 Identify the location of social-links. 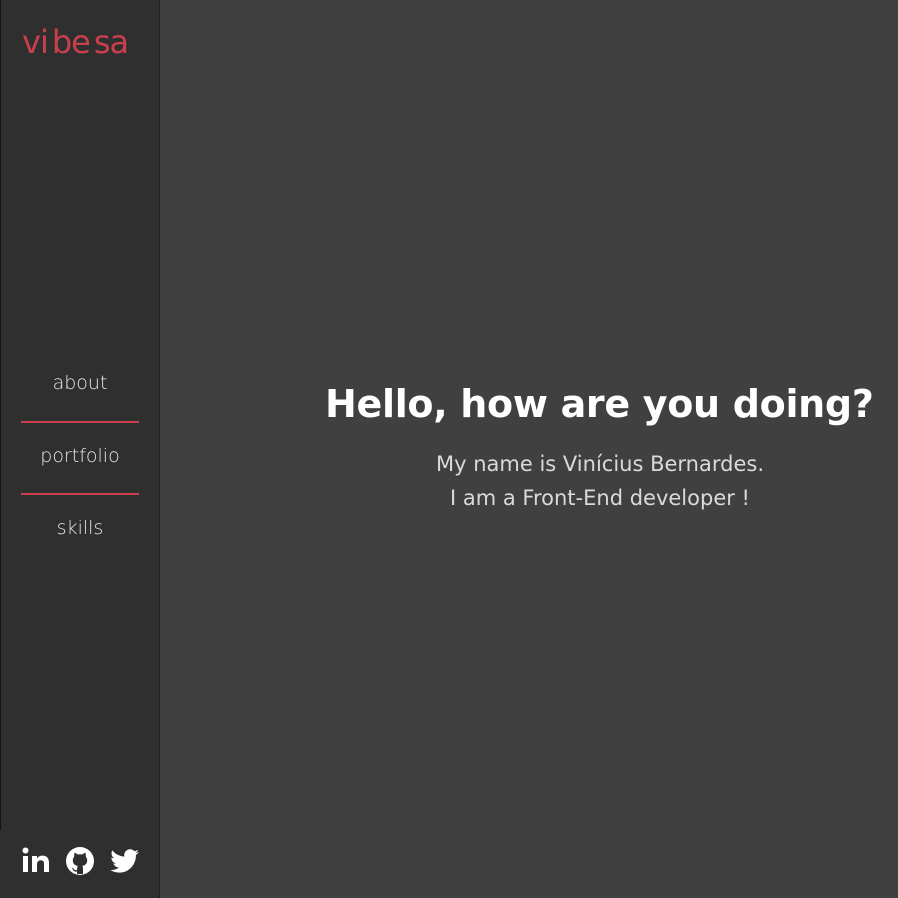
(81, 861).